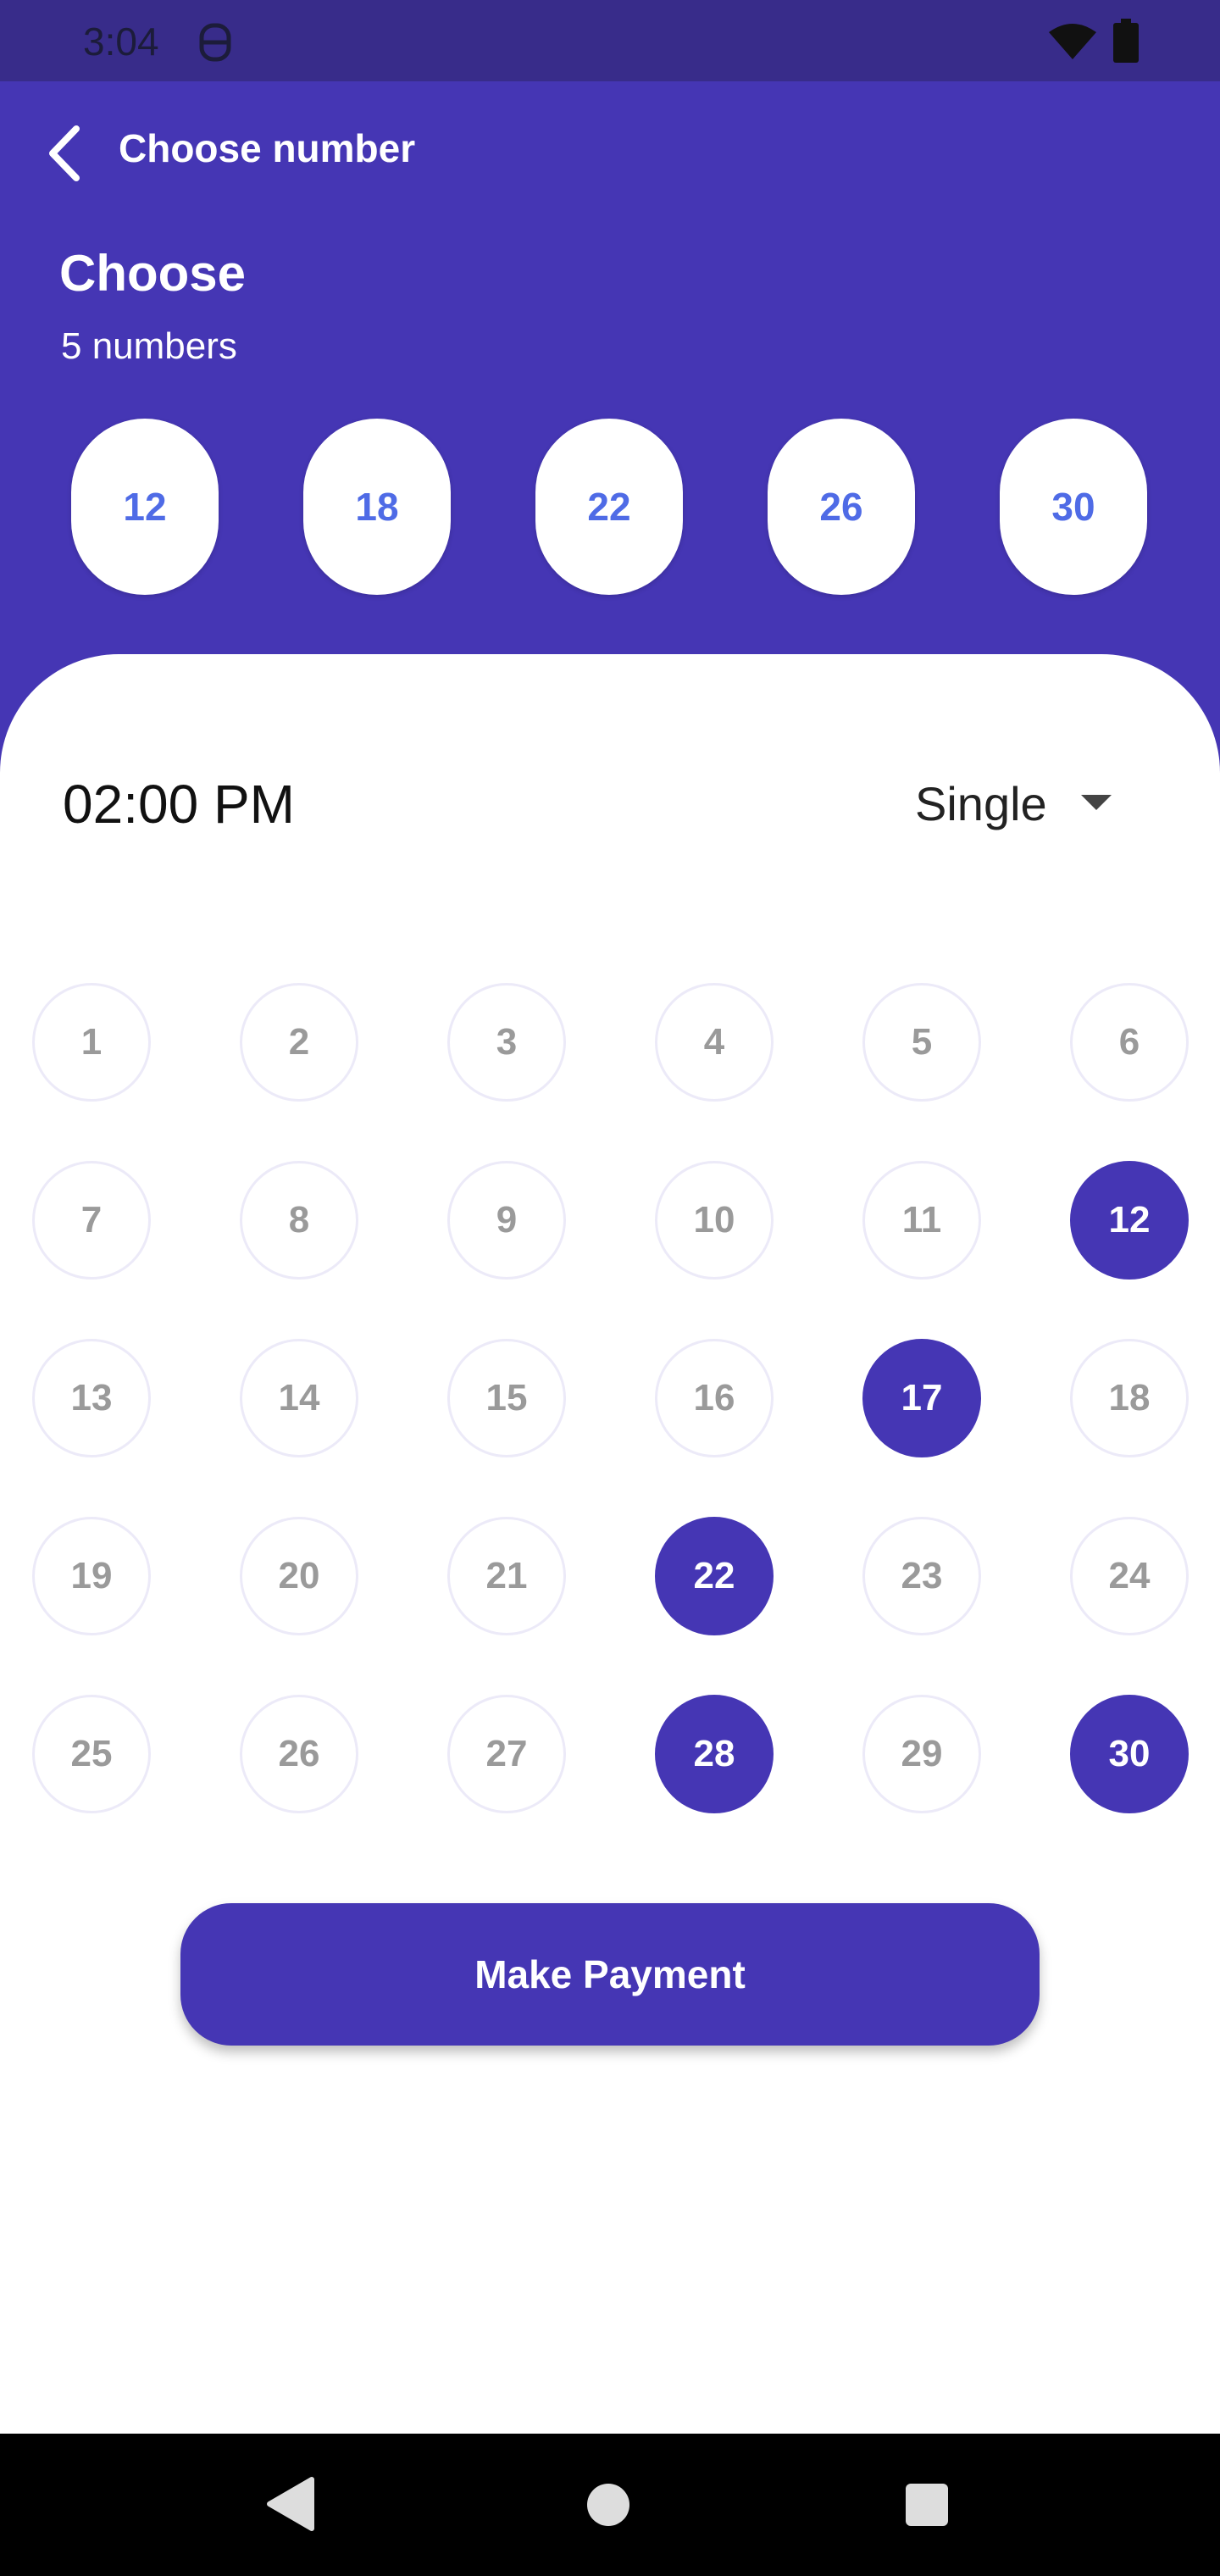 The width and height of the screenshot is (1220, 2576). What do you see at coordinates (610, 40) in the screenshot?
I see `status-bar: 3:04` at bounding box center [610, 40].